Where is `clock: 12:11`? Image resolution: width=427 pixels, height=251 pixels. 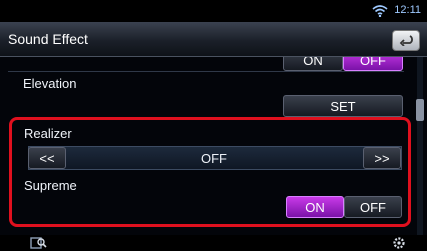 clock: 12:11 is located at coordinates (407, 10).